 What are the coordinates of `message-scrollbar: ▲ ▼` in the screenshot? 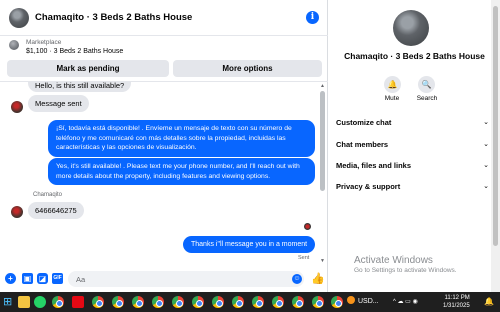 It's located at (322, 173).